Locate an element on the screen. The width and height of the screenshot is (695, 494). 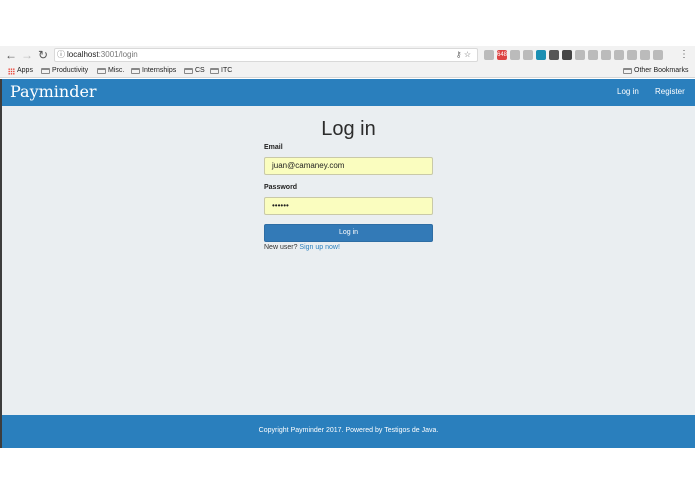
menu-dots-icon: ⋮ is located at coordinates (684, 55).